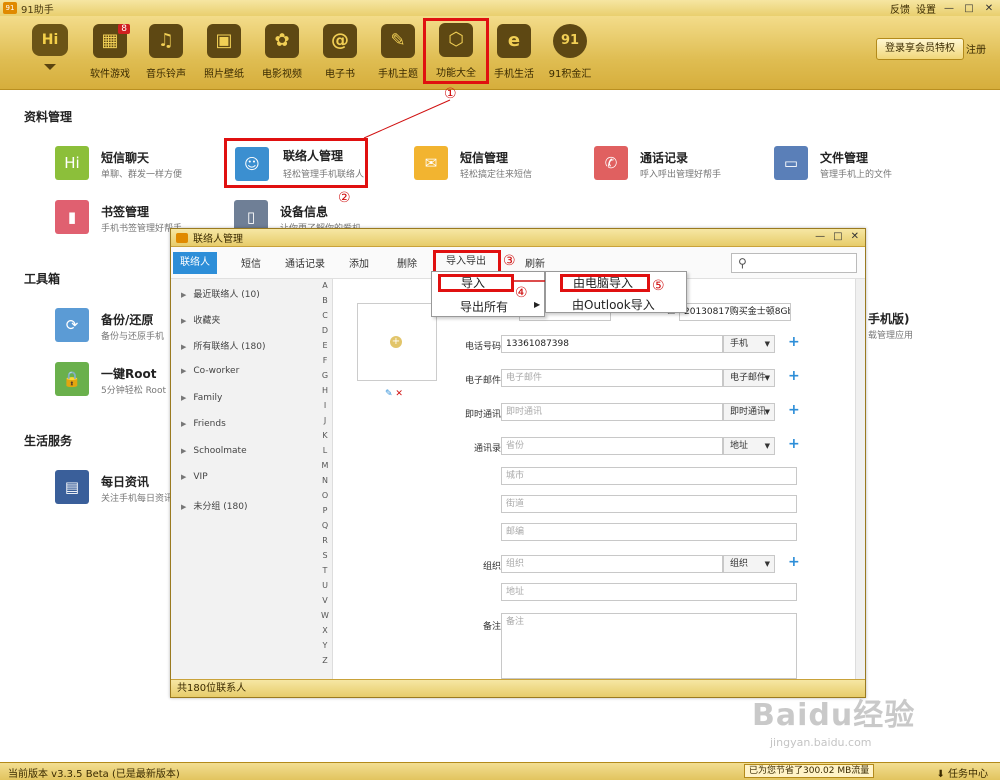 The width and height of the screenshot is (1000, 780). Describe the element at coordinates (325, 315) in the screenshot. I see `index-letter: C` at that location.